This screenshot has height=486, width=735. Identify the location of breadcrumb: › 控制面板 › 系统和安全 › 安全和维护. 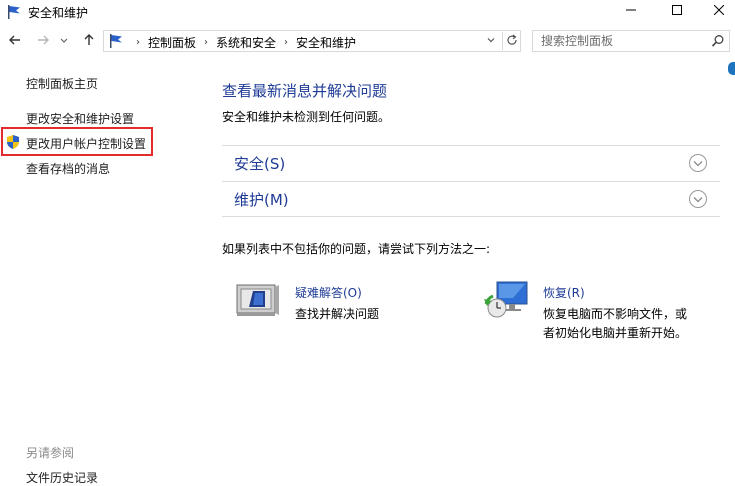
(242, 42).